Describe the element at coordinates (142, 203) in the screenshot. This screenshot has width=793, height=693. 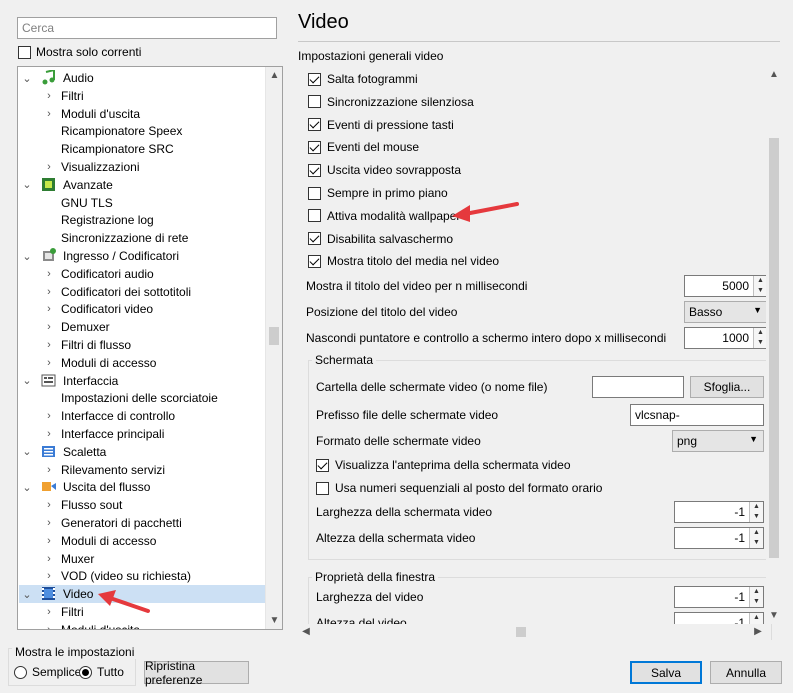
I see `tree-item: GNU TLS` at that location.